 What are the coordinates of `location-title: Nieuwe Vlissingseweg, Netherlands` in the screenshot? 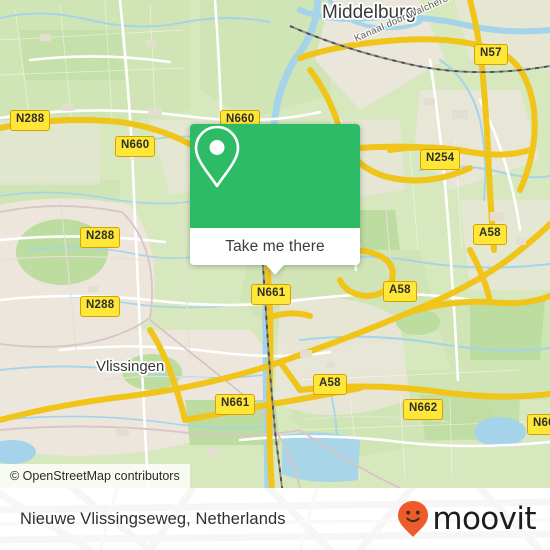 It's located at (153, 518).